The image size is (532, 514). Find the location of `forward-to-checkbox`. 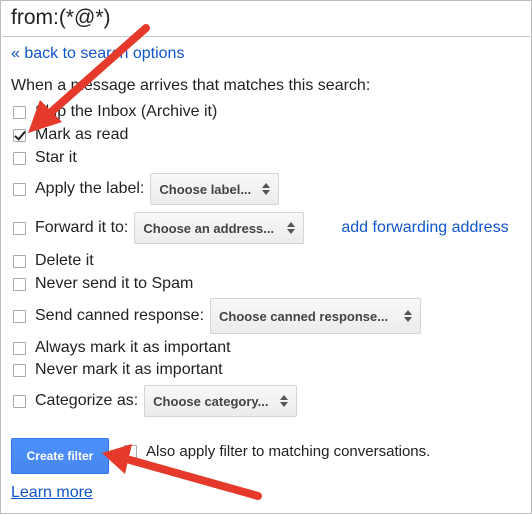

forward-to-checkbox is located at coordinates (19, 228).